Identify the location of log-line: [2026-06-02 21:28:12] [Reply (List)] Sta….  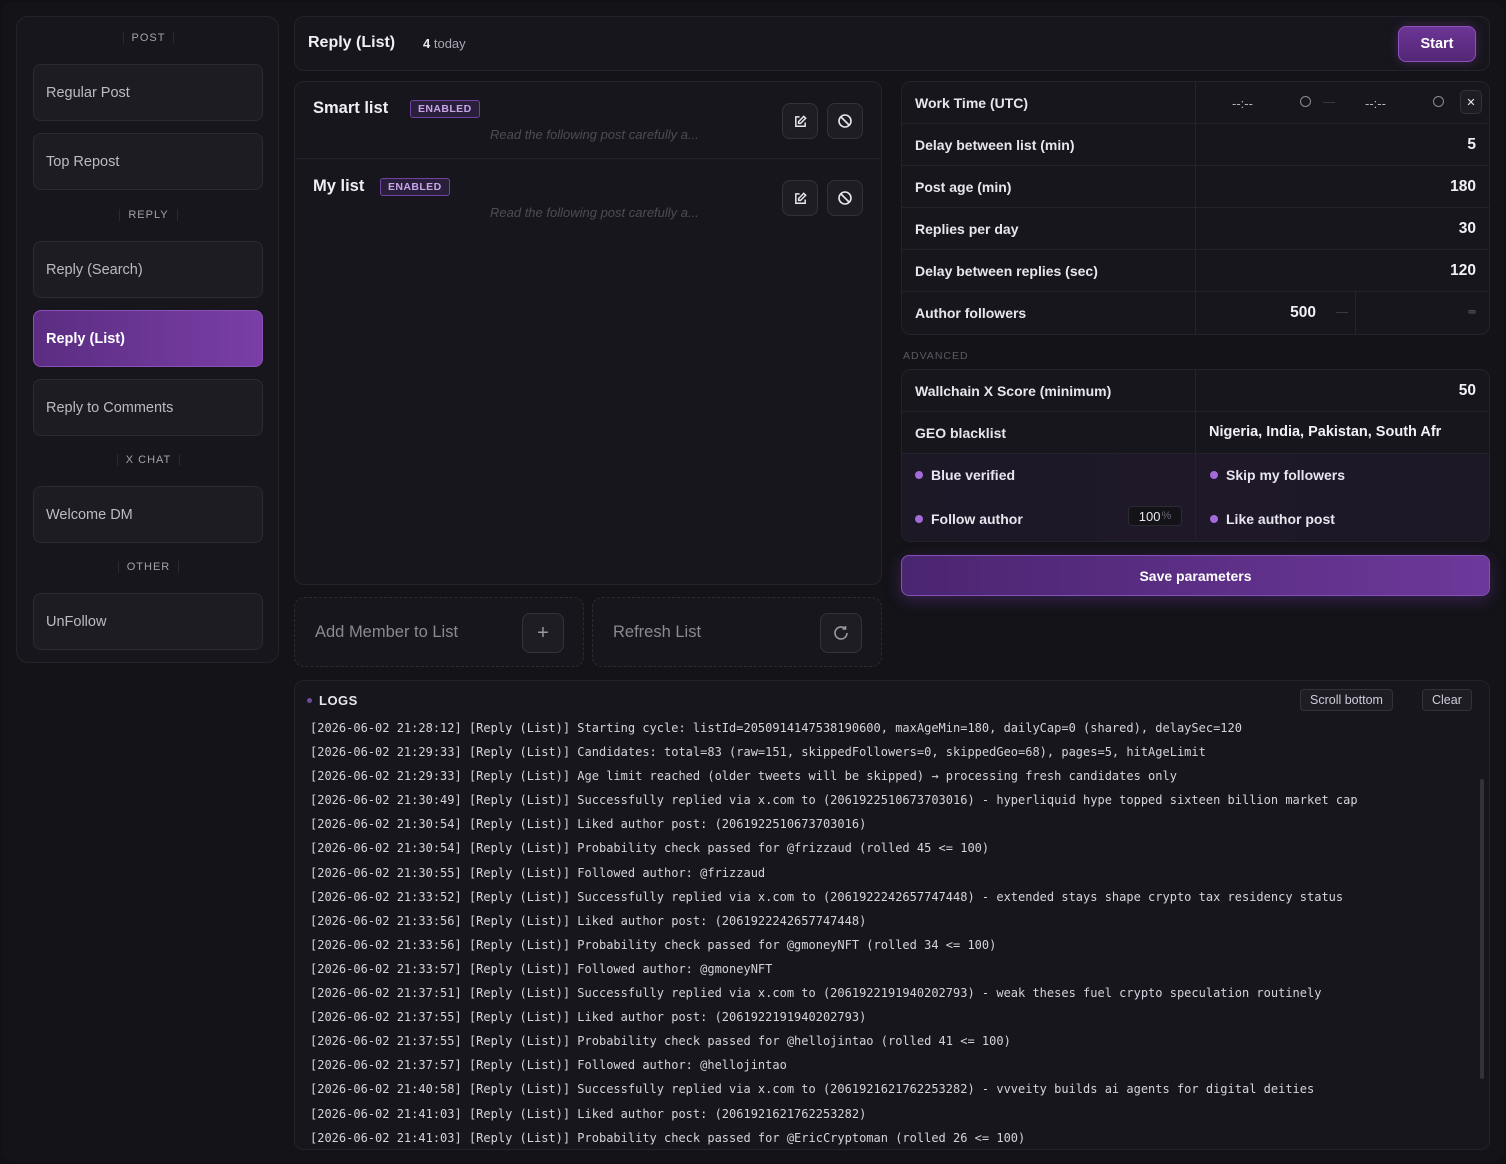
(776, 728).